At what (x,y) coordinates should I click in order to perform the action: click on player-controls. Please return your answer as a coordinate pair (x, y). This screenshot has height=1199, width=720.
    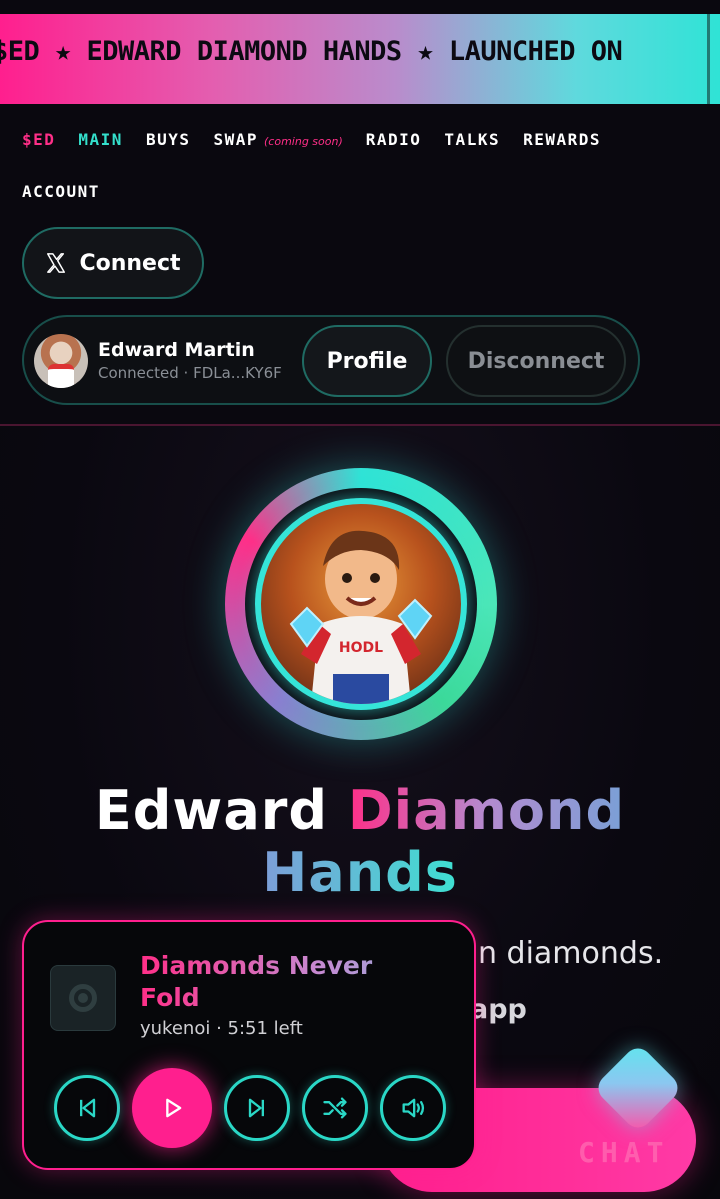
    Looking at the image, I should click on (250, 1108).